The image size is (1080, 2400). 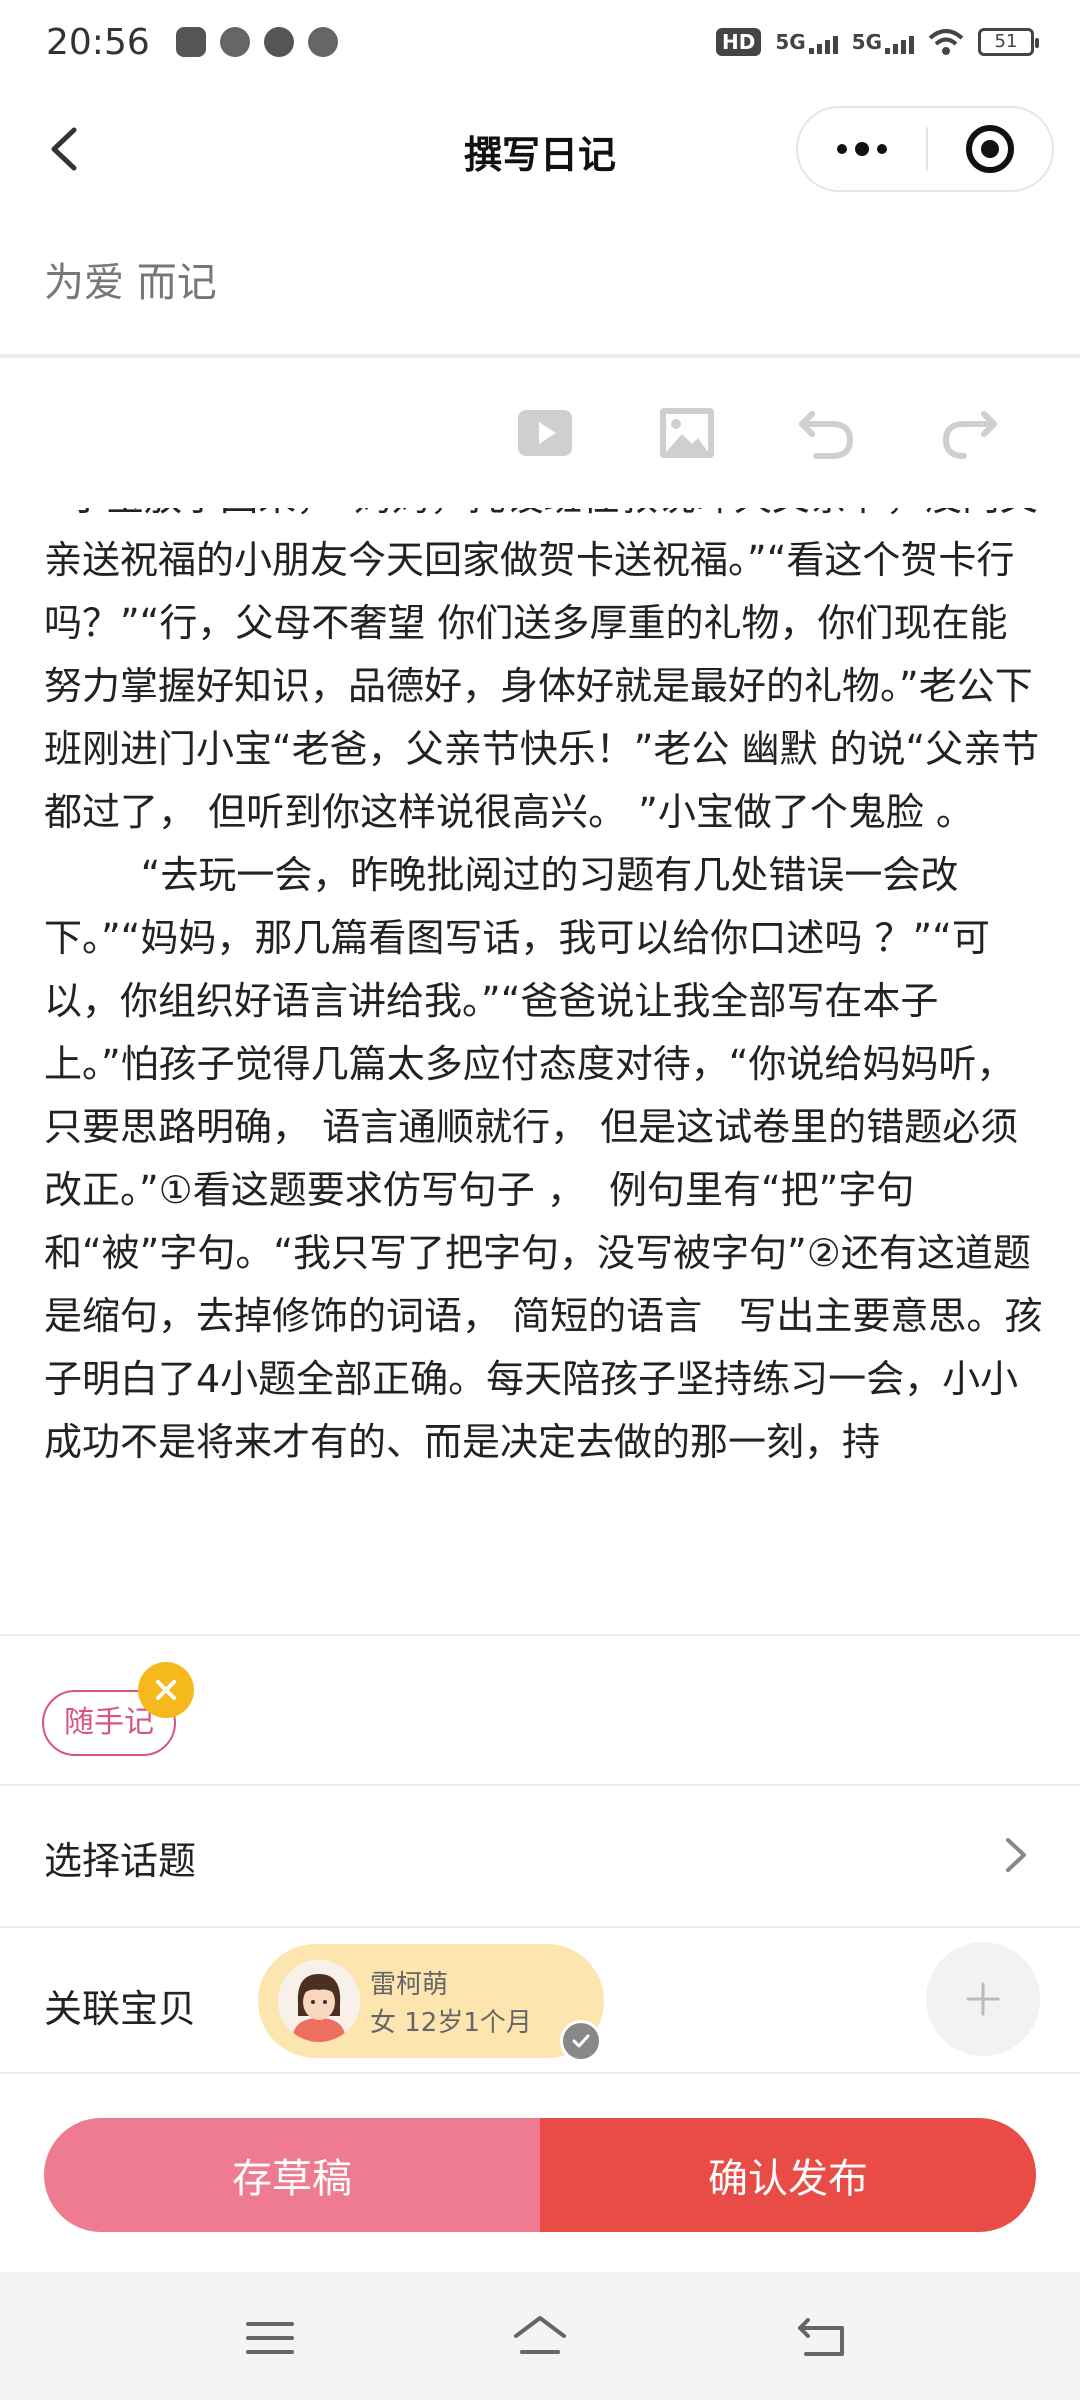 What do you see at coordinates (319, 2001) in the screenshot?
I see `avatar` at bounding box center [319, 2001].